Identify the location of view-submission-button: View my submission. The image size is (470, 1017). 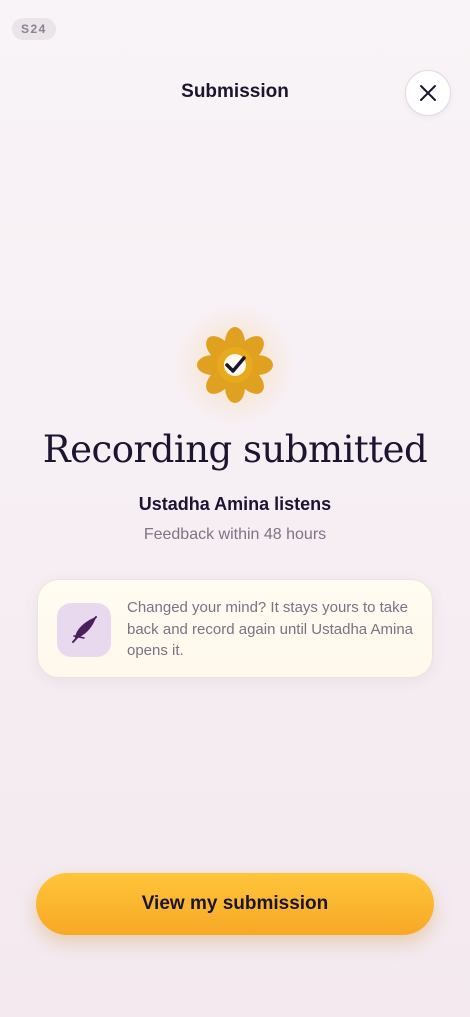
(235, 904).